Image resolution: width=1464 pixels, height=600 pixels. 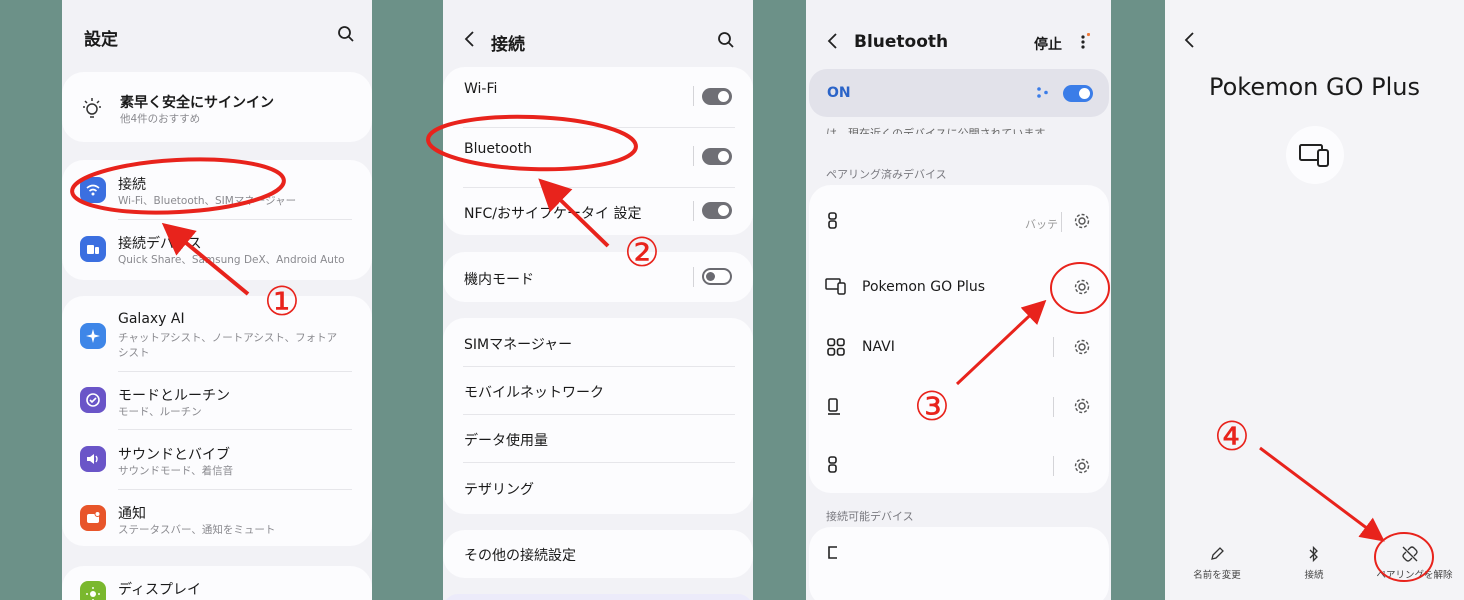 I want to click on connected-devices-icon, so click(x=93, y=249).